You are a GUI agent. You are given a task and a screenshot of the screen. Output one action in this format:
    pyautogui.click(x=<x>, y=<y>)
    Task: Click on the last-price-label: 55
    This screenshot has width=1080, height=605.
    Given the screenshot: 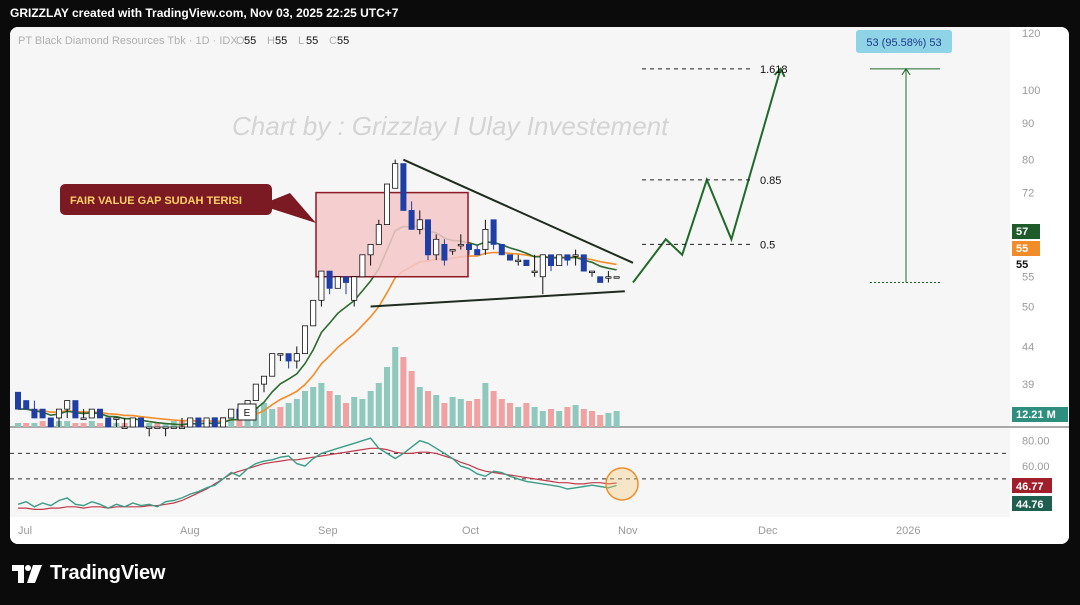 What is the action you would take?
    pyautogui.click(x=1022, y=265)
    